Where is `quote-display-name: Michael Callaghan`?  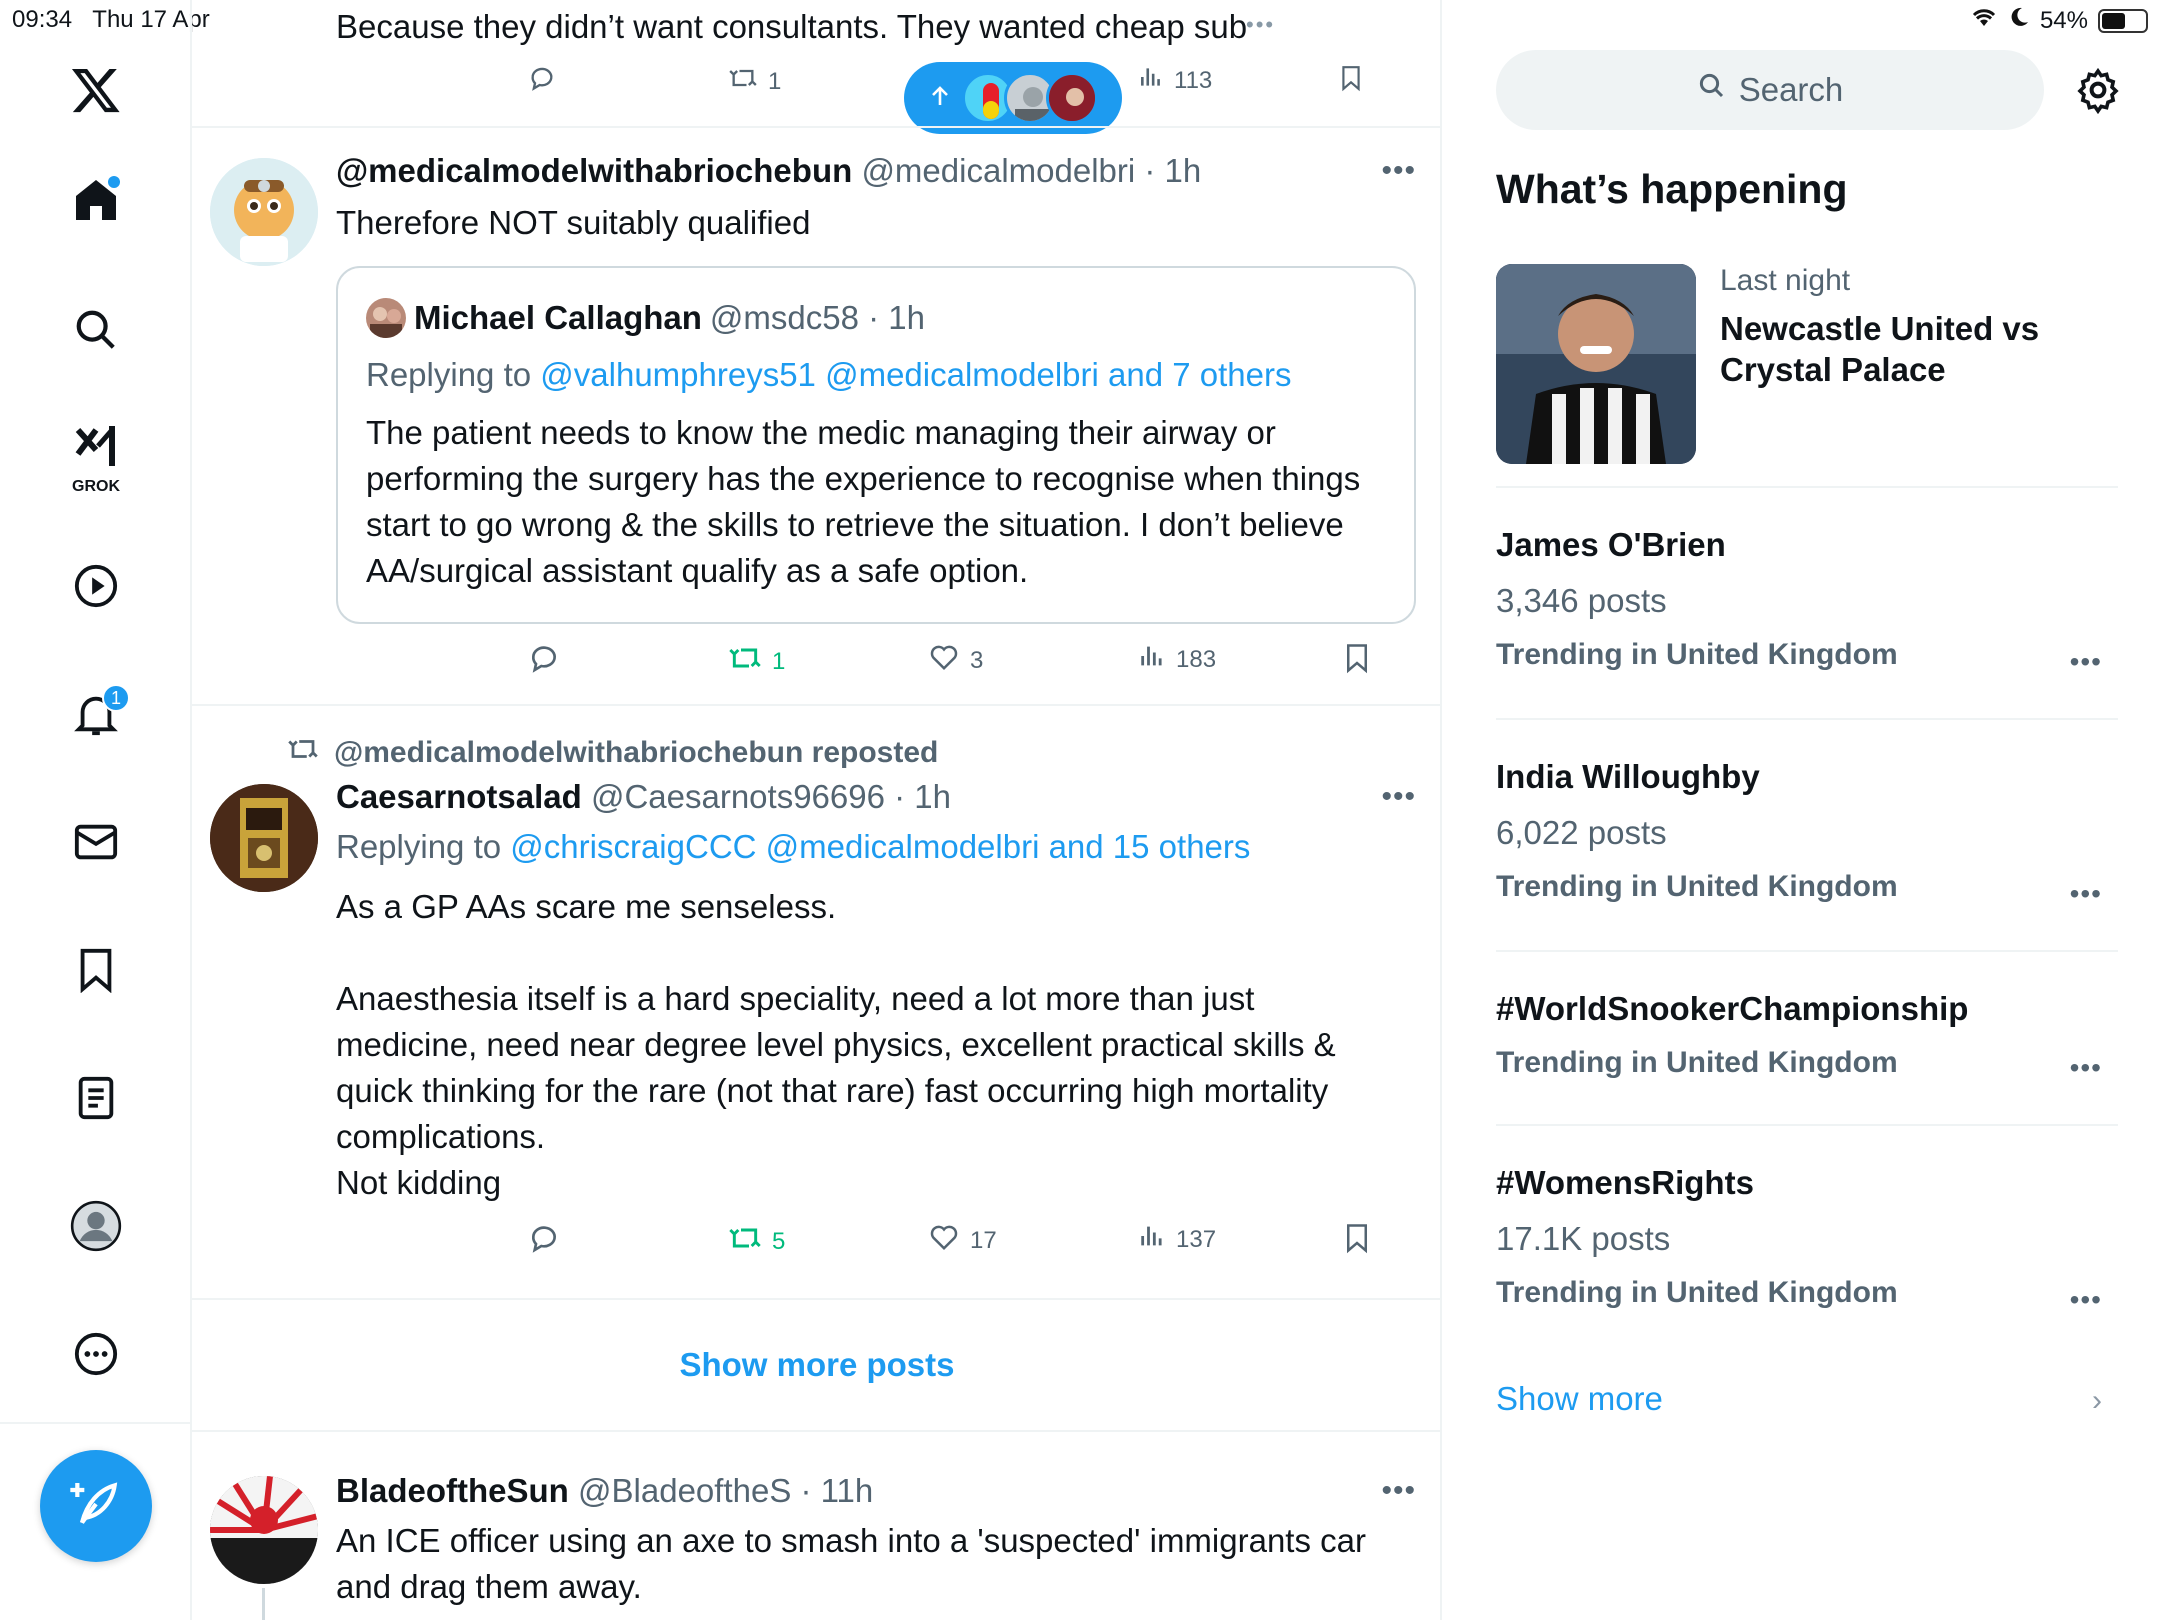
quote-display-name: Michael Callaghan is located at coordinates (558, 317).